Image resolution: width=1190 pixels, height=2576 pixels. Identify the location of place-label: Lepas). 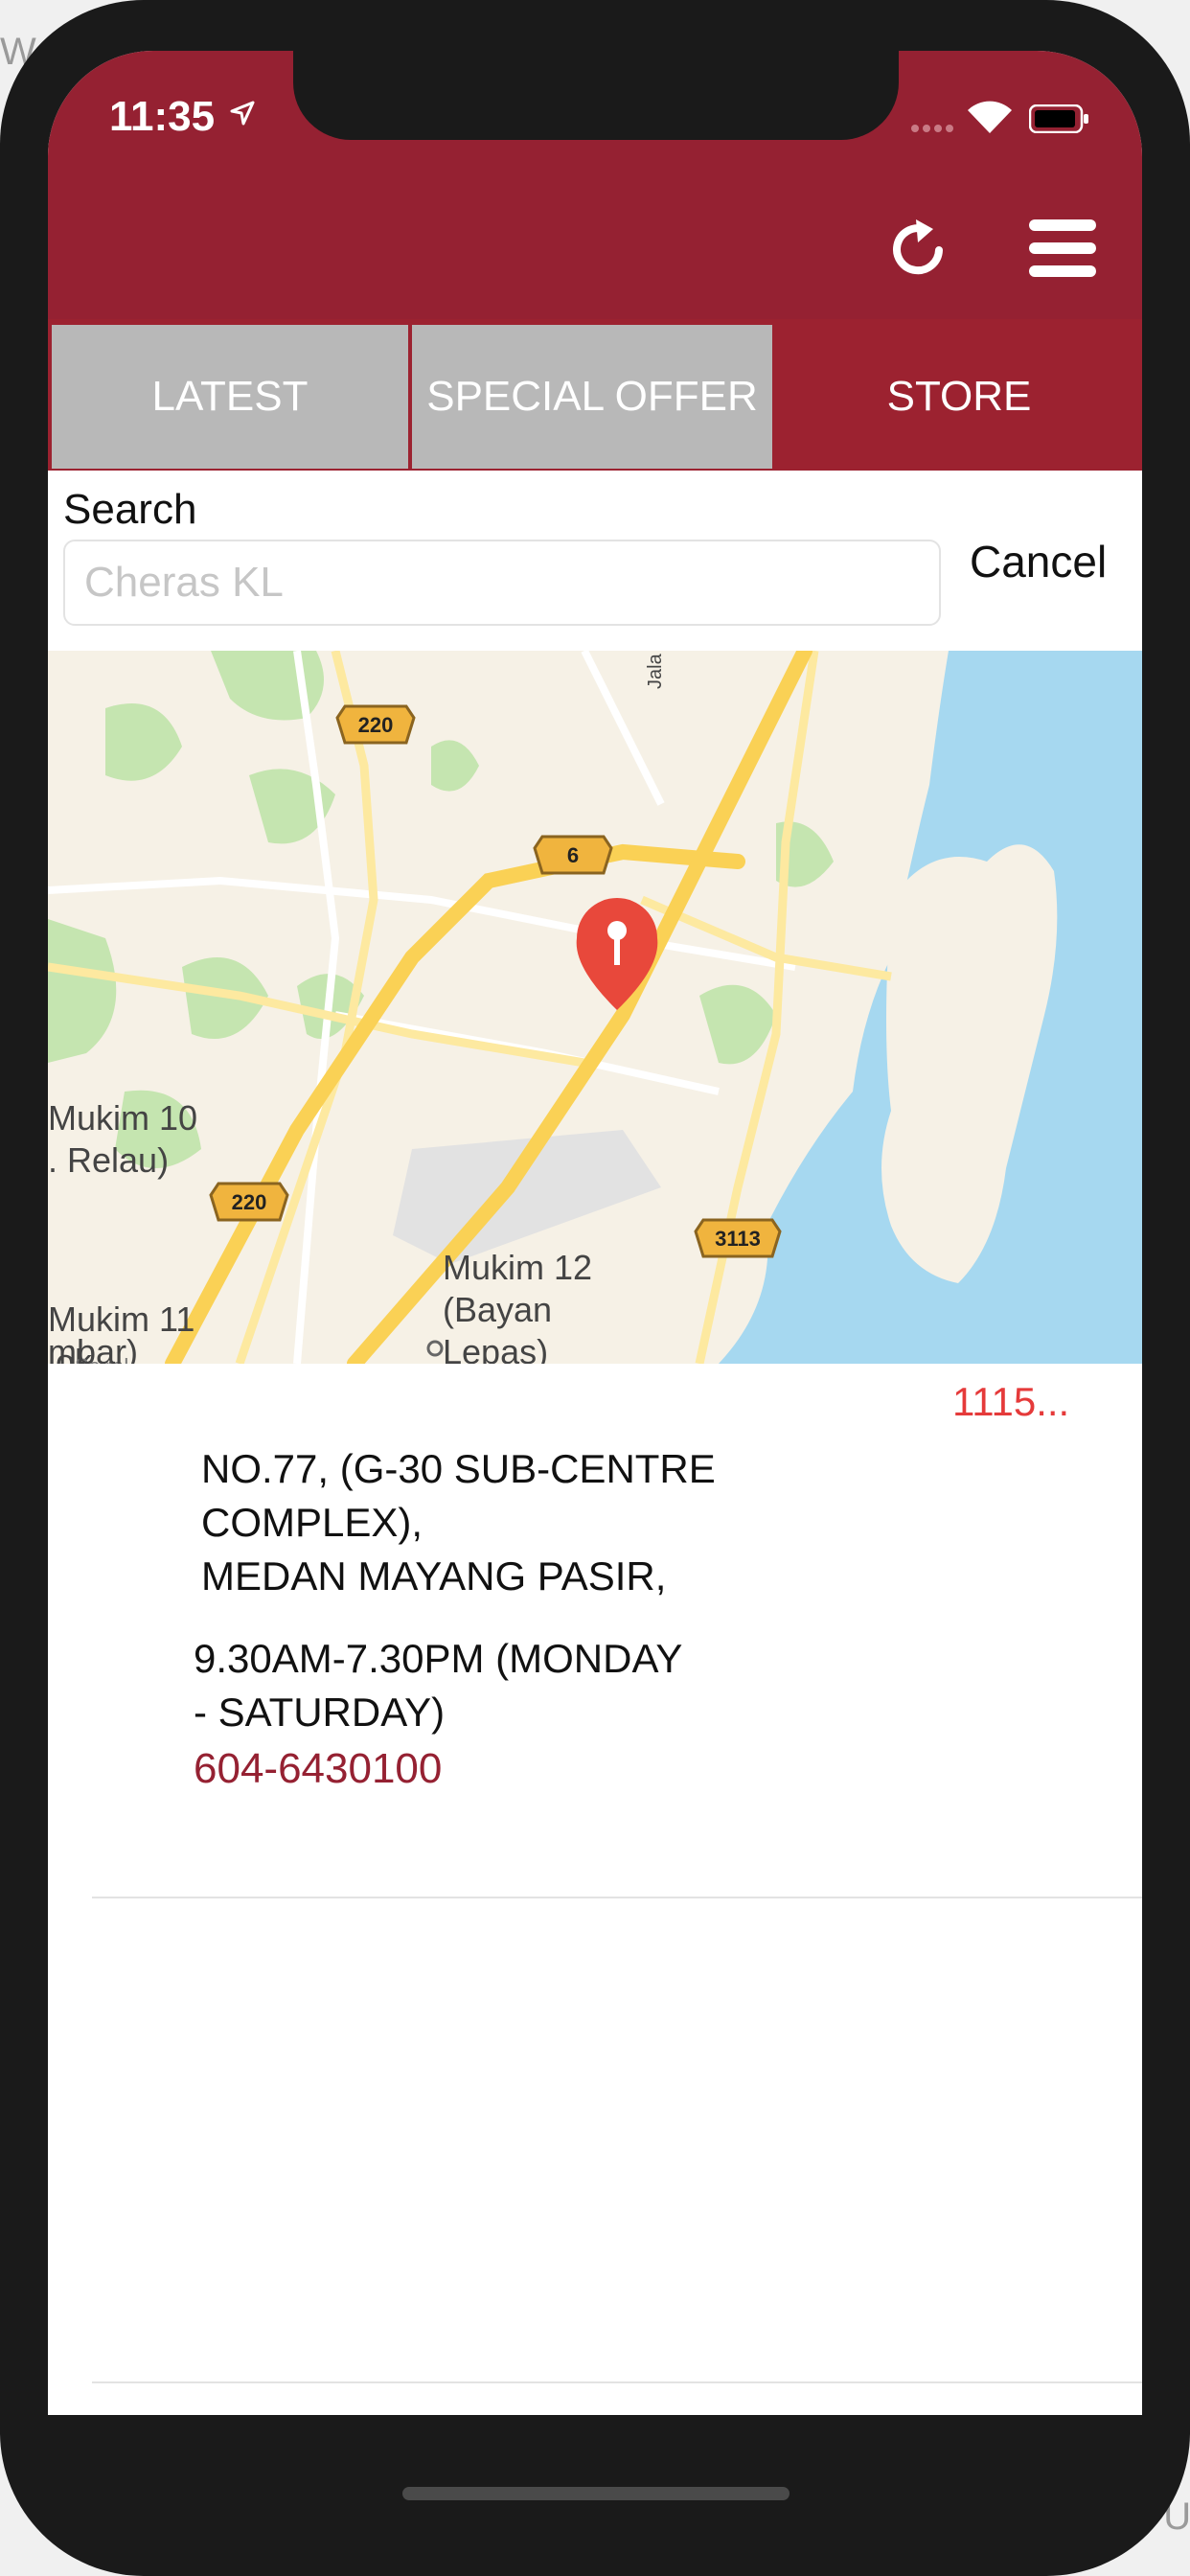
(496, 1348).